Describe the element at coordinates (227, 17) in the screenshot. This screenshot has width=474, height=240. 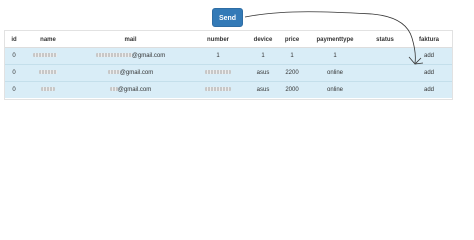
I see `send-button: Send` at that location.